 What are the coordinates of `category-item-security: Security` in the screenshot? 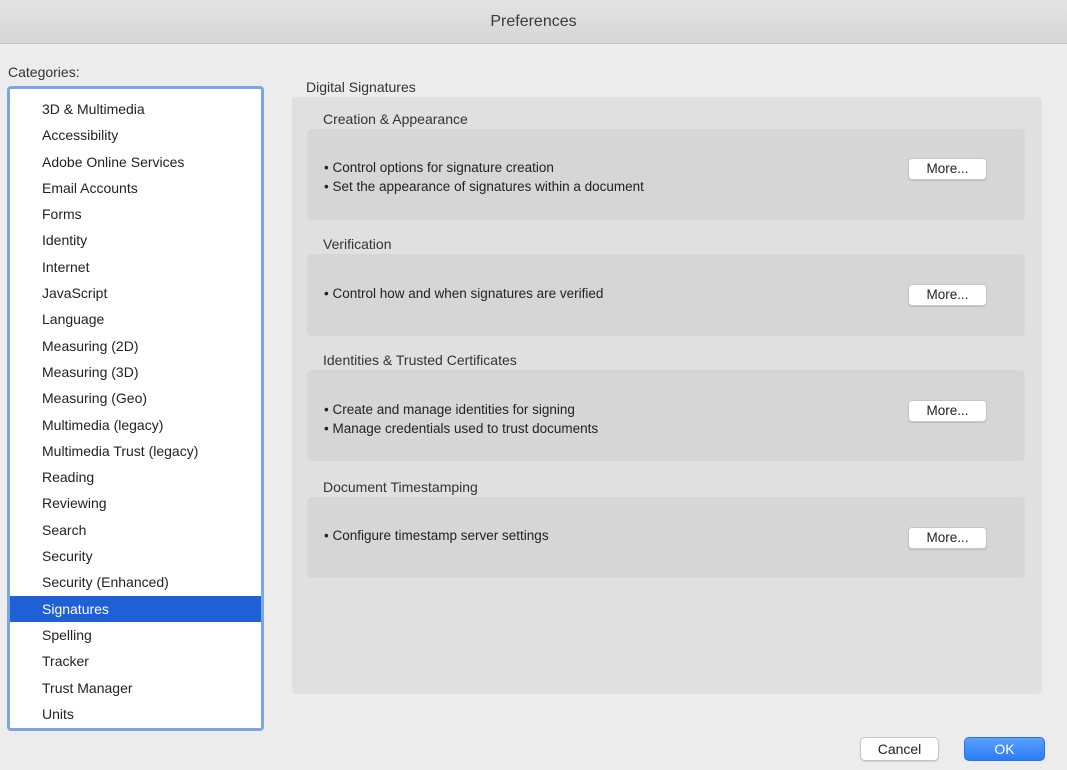 It's located at (135, 556).